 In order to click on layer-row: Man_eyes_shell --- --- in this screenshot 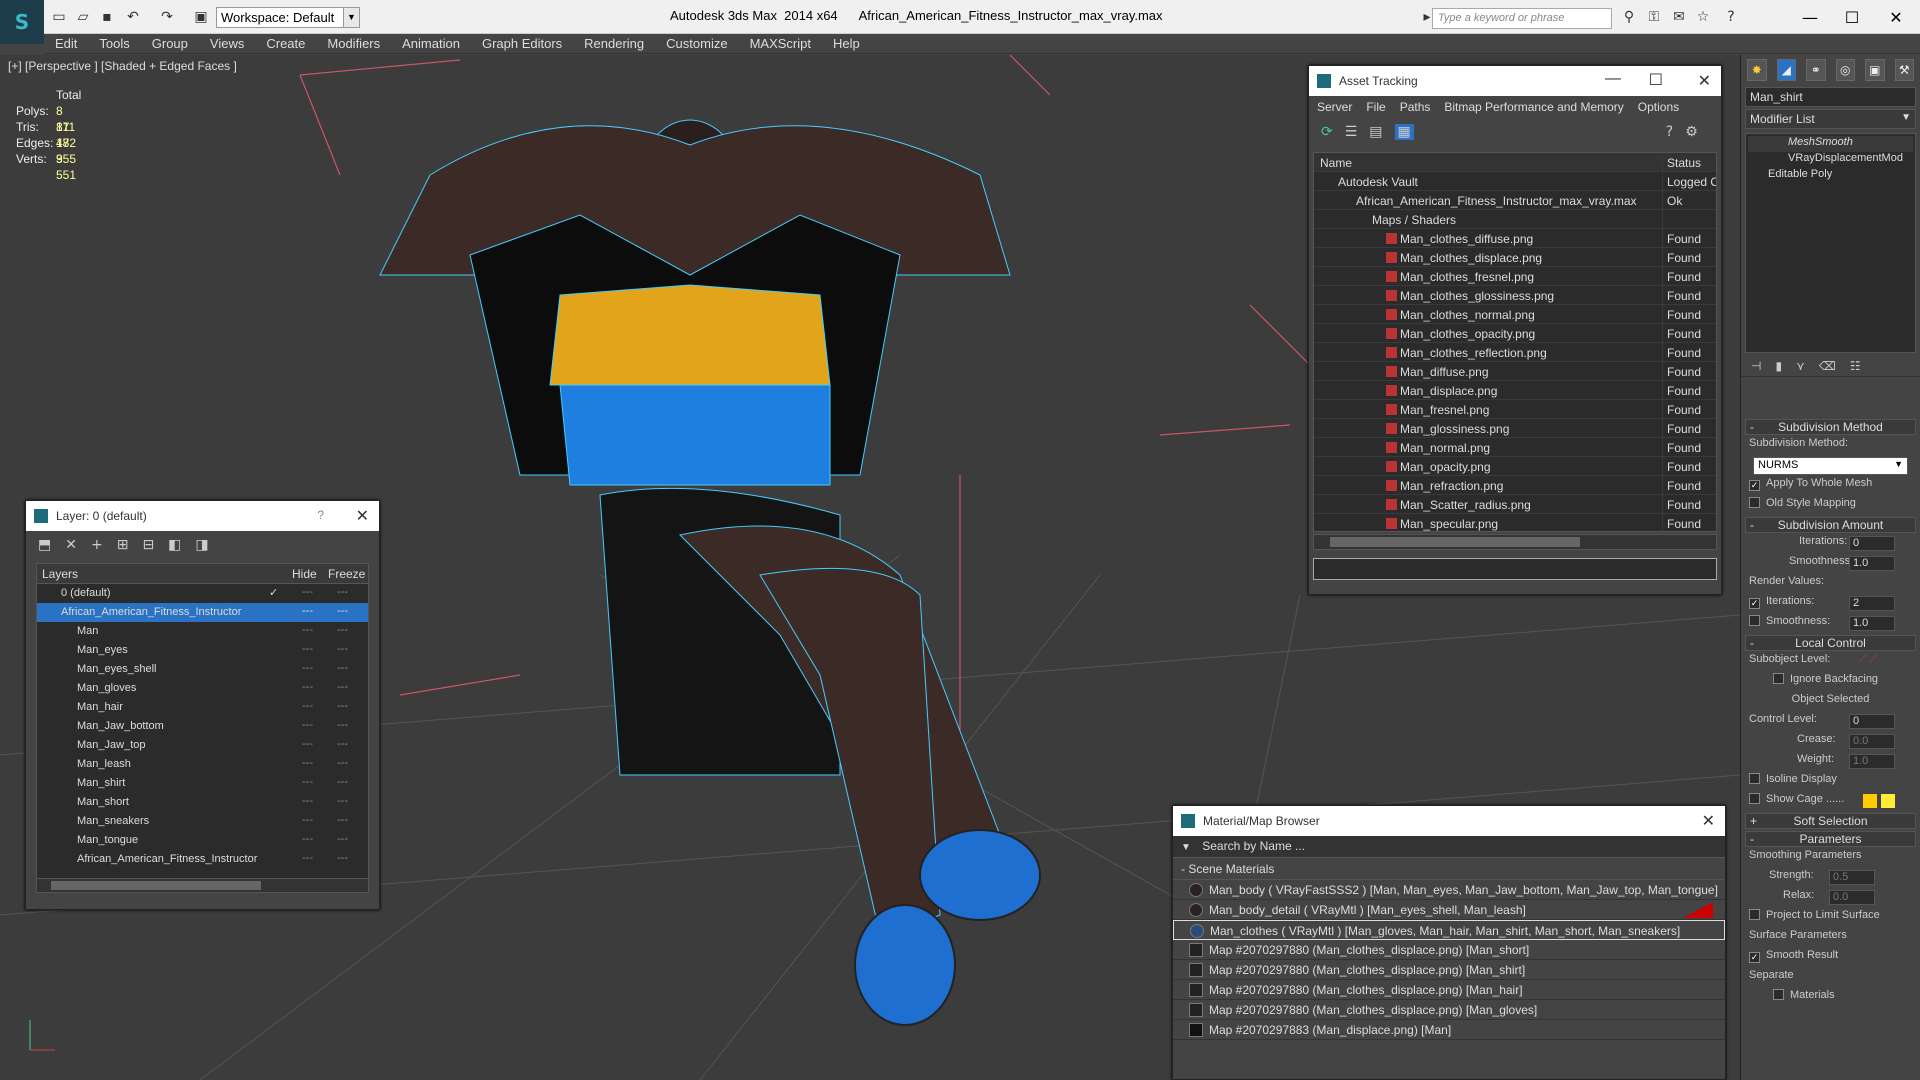, I will do `click(202, 669)`.